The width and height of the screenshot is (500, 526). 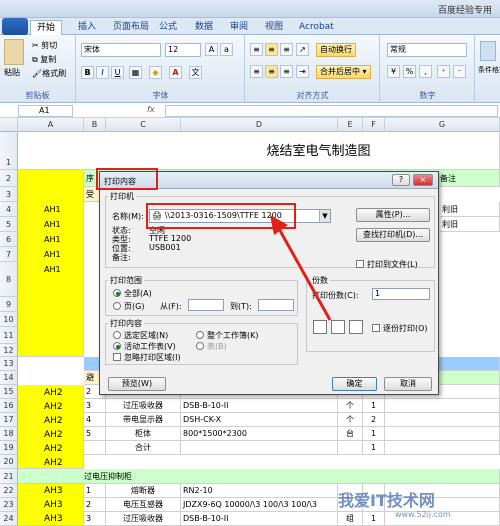 I want to click on table-cell-e: 个, so click(x=350, y=406).